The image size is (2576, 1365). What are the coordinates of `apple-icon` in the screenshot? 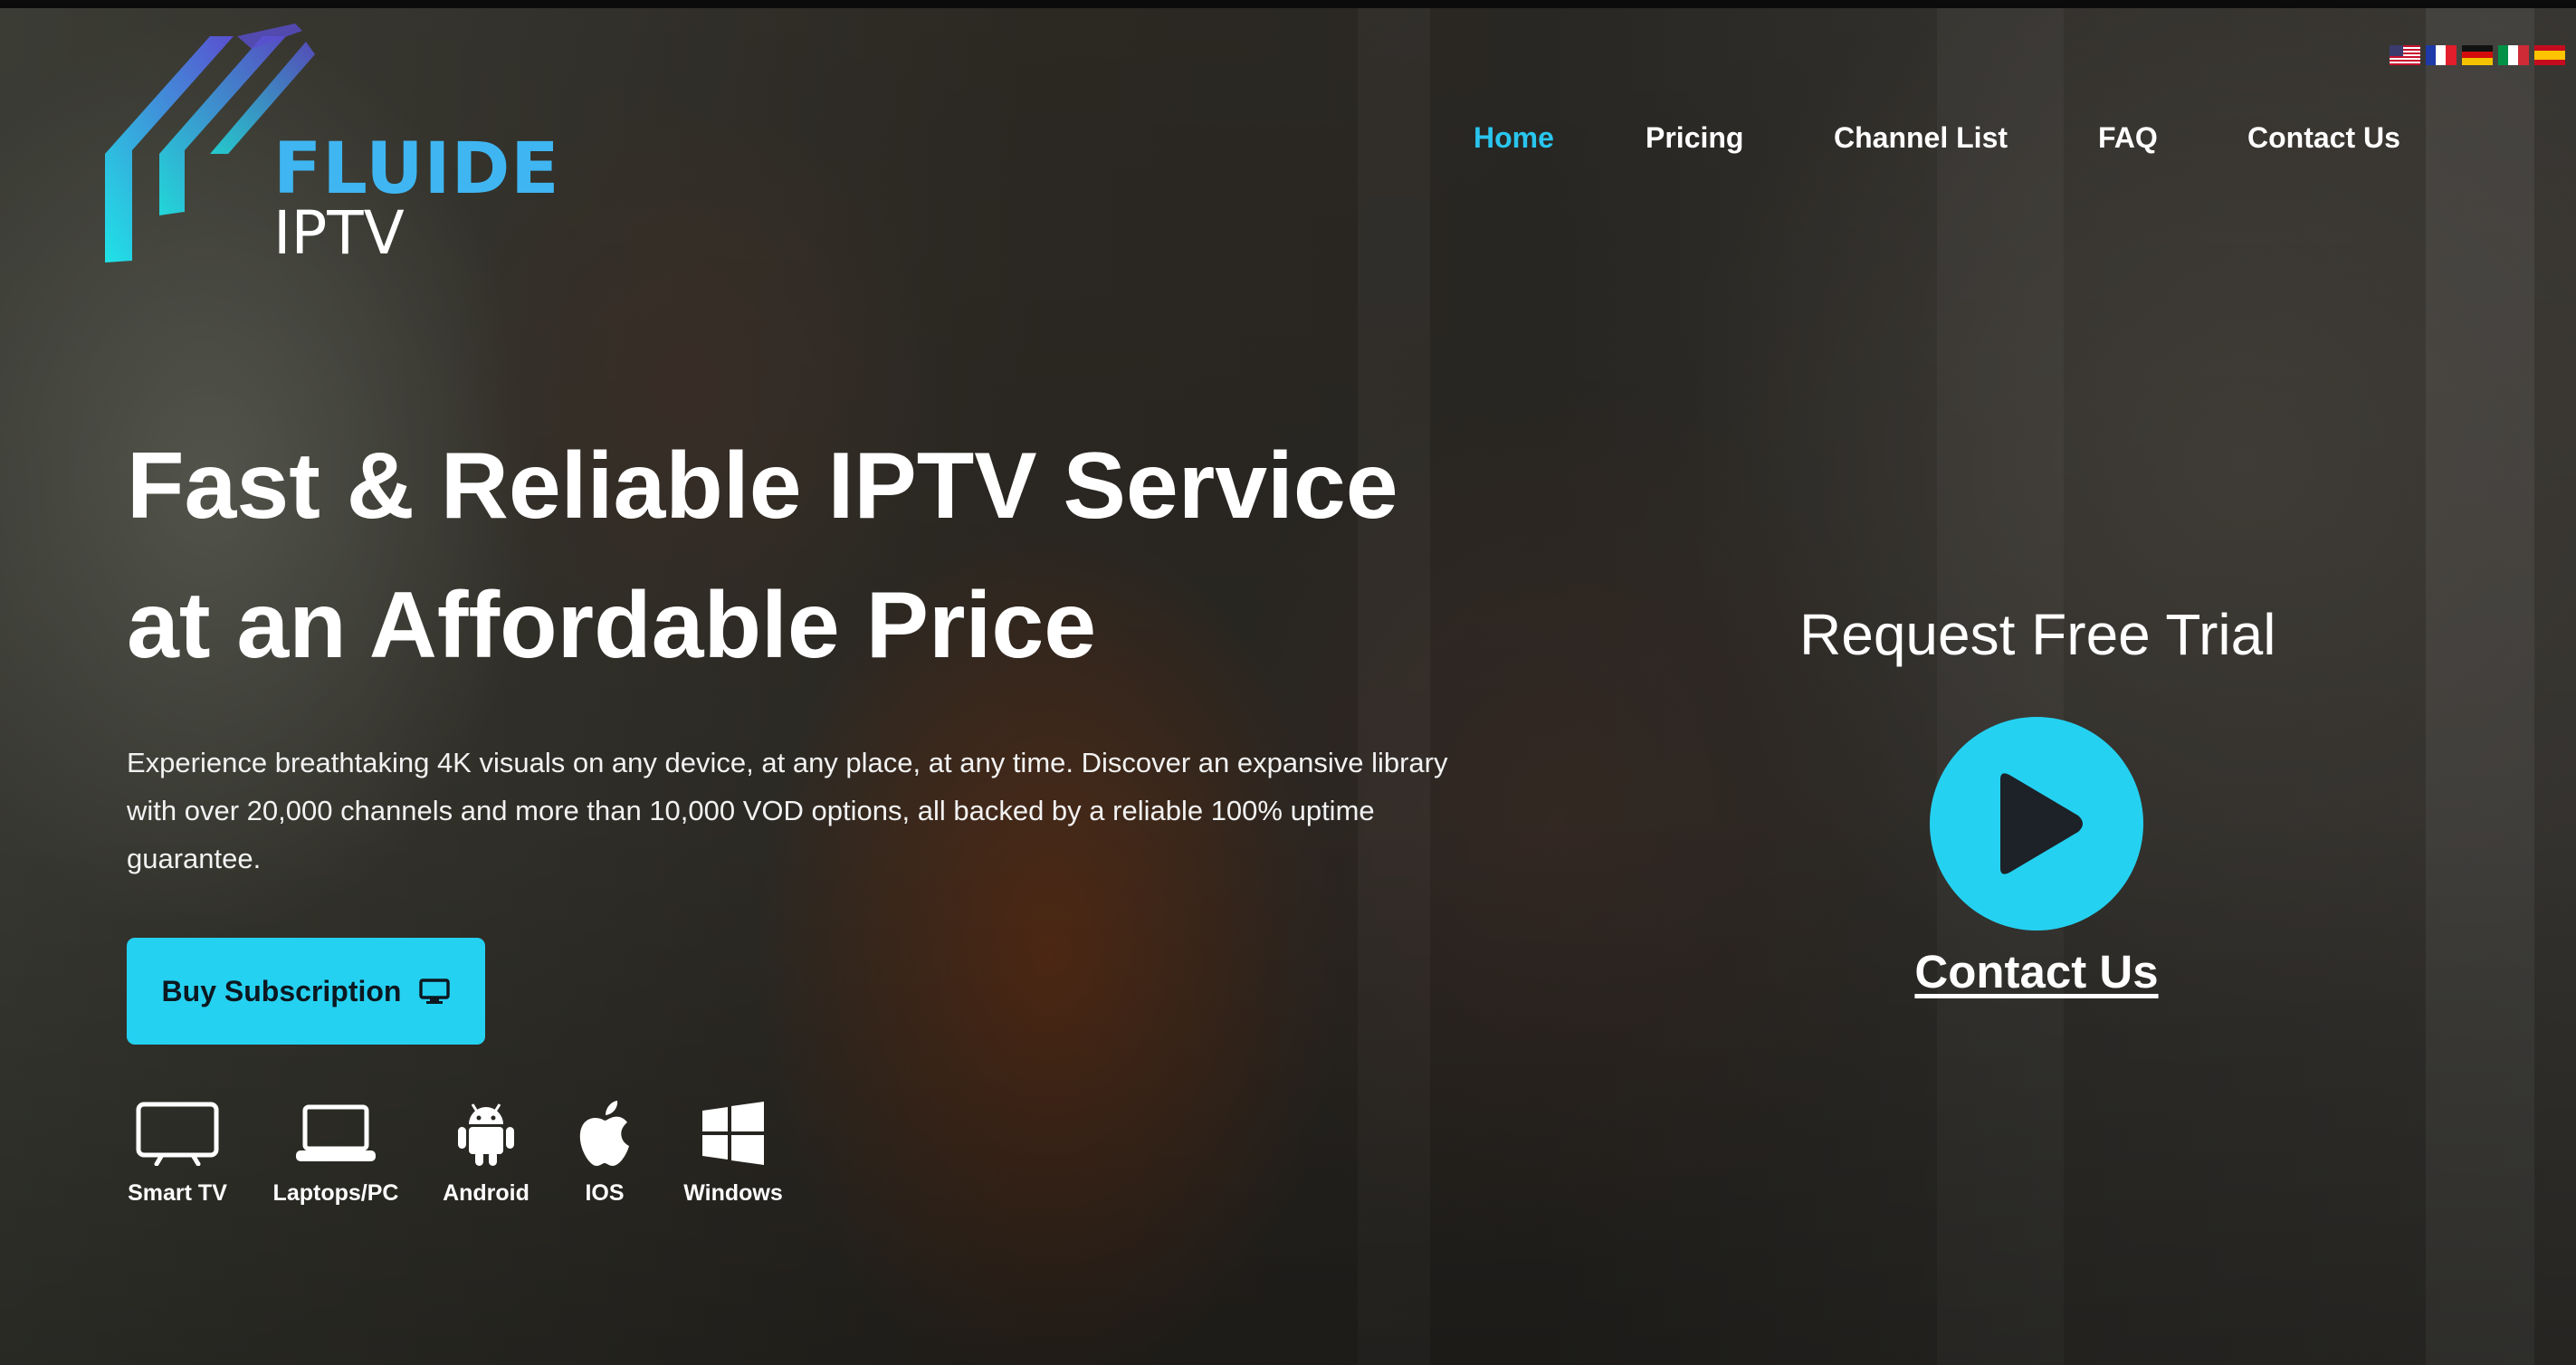 It's located at (604, 1133).